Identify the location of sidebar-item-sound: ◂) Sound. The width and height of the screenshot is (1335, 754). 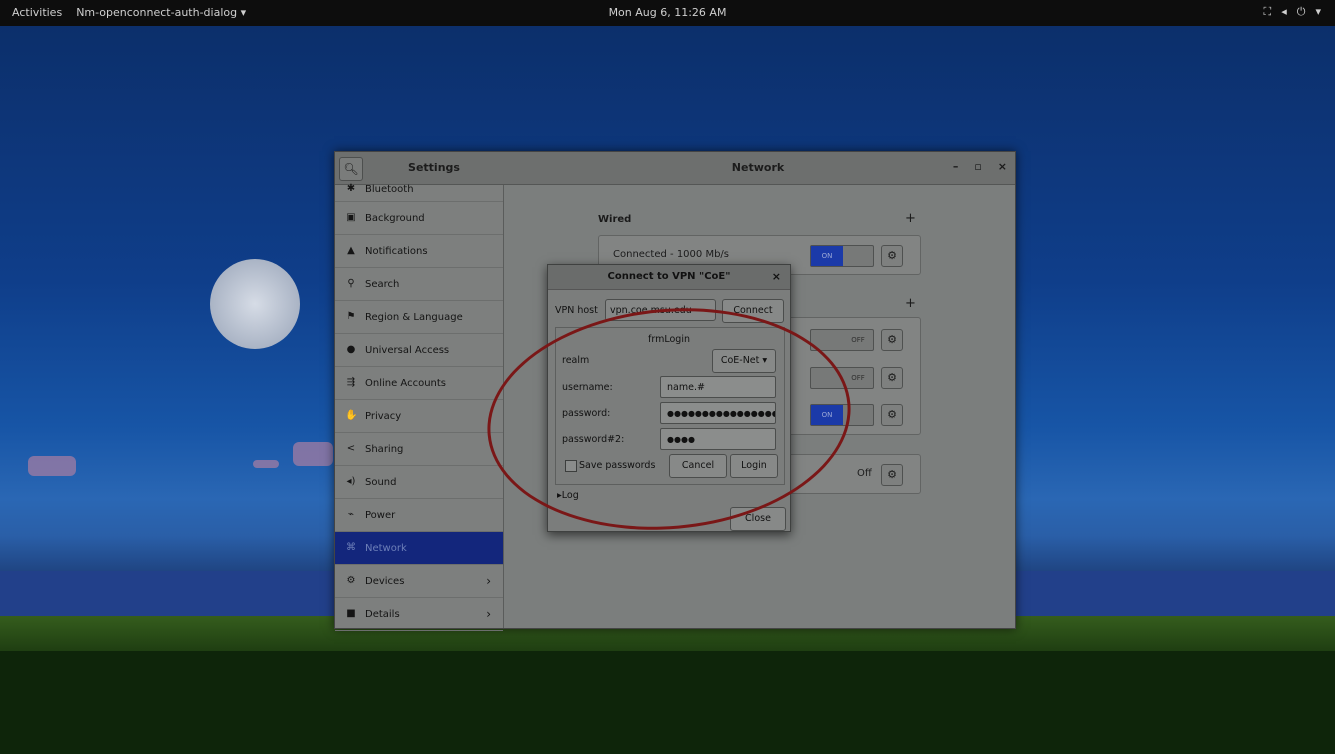
(419, 482).